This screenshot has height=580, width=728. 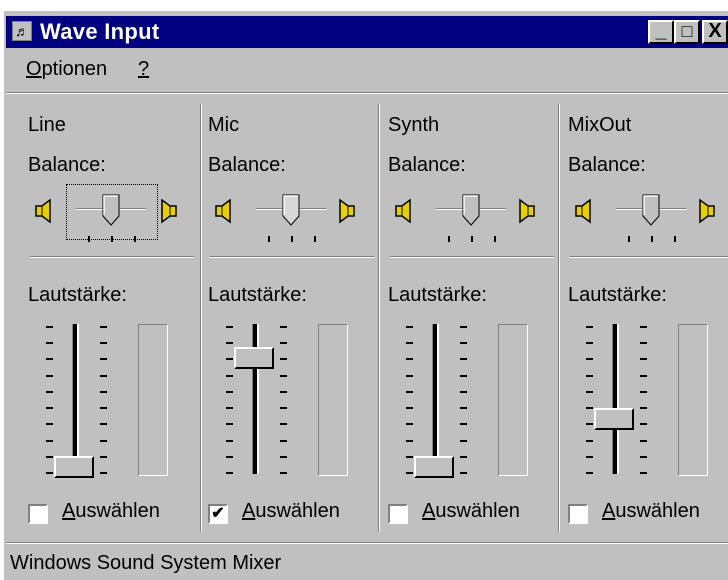 I want to click on status-separator, so click(x=367, y=543).